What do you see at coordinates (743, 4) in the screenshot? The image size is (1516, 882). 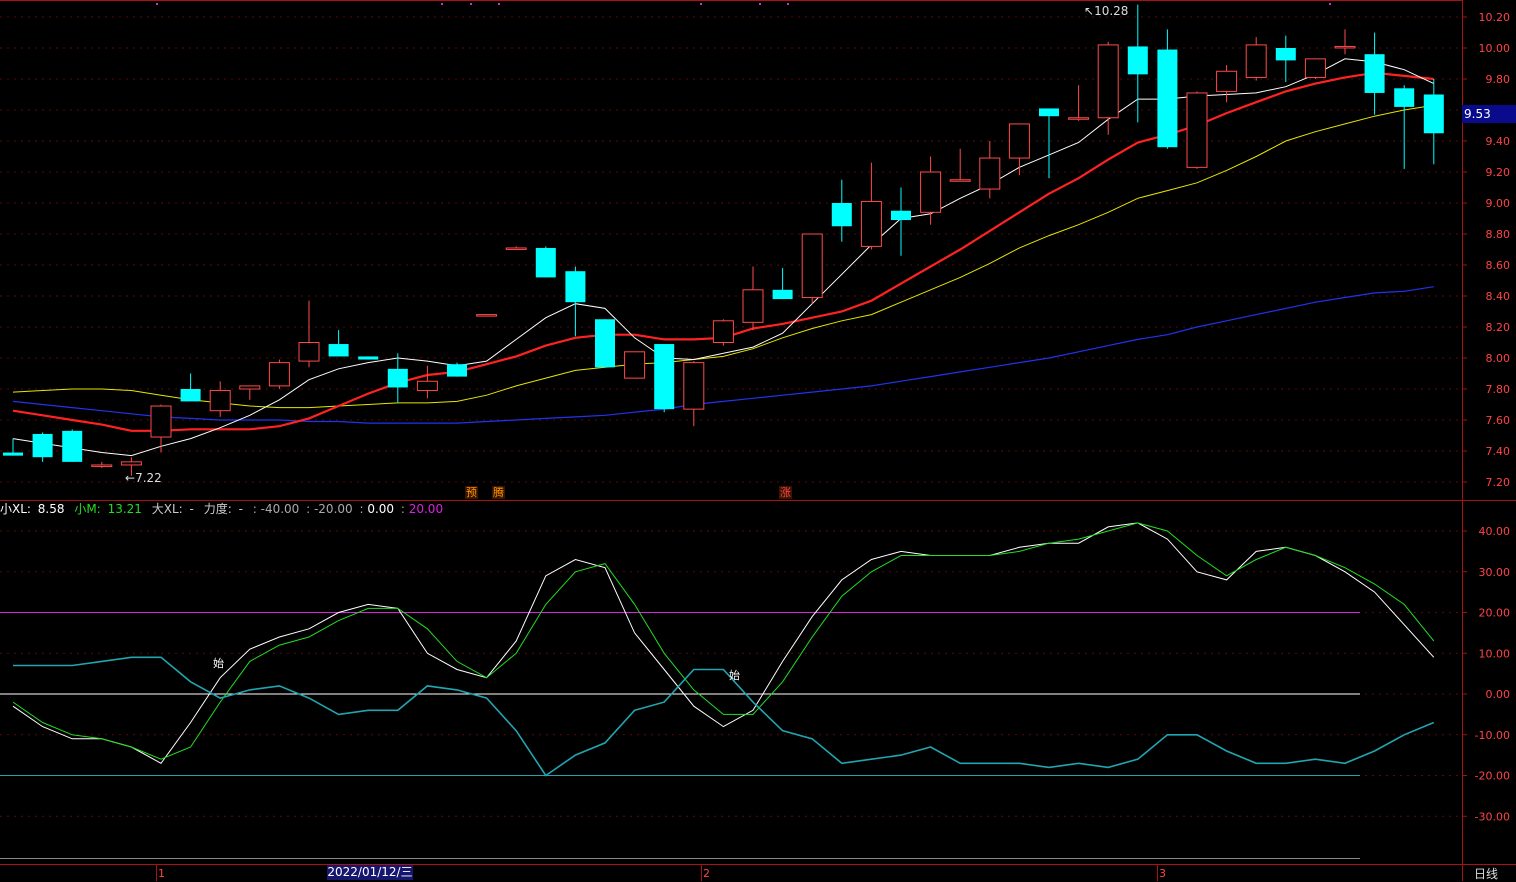 I see `top-markers` at bounding box center [743, 4].